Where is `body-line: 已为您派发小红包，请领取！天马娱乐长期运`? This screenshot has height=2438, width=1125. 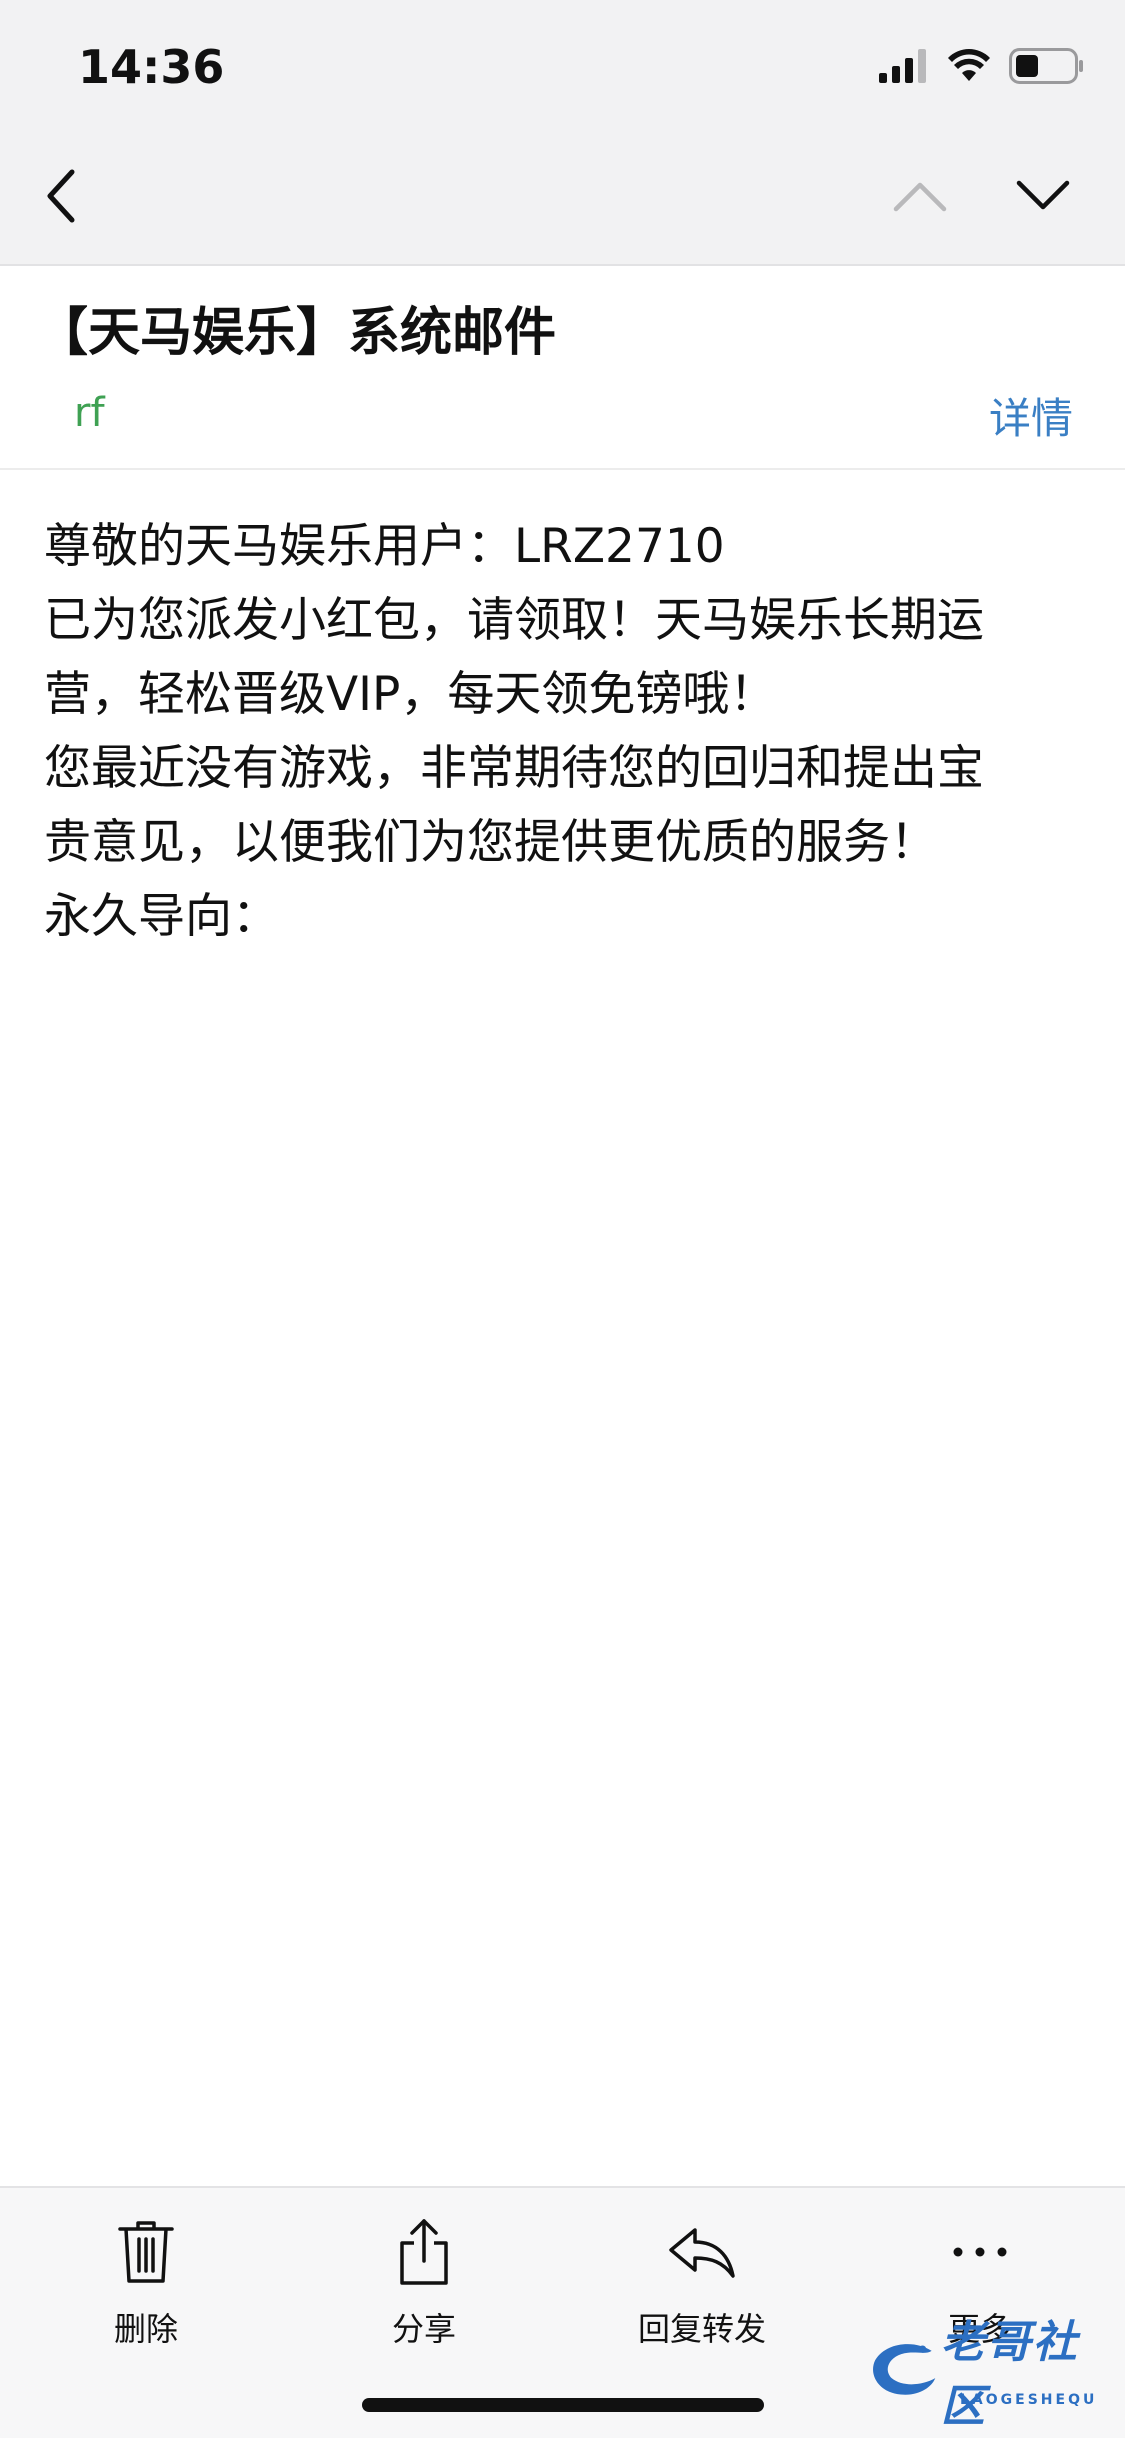
body-line: 已为您派发小红包，请领取！天马娱乐长期运 is located at coordinates (514, 620).